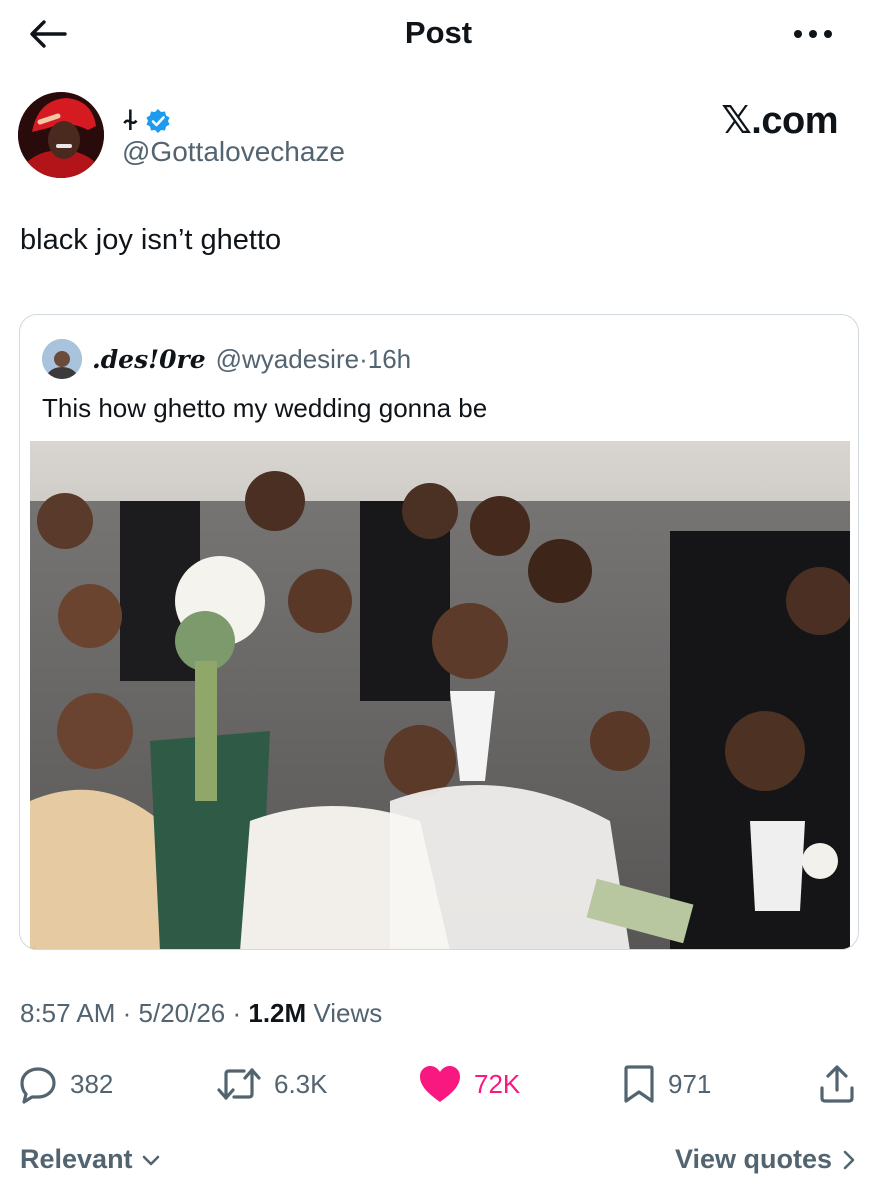 The height and width of the screenshot is (1200, 877). I want to click on post-time: 8:57 AM, so click(68, 1013).